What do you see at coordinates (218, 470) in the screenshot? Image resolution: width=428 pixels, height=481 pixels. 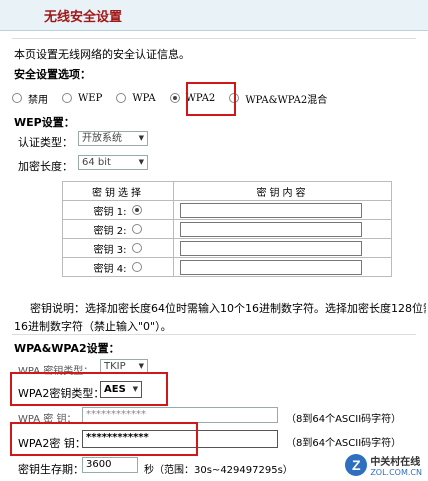 I see `key-lifetime-hint: 秒（范围：30s~429497295s）` at bounding box center [218, 470].